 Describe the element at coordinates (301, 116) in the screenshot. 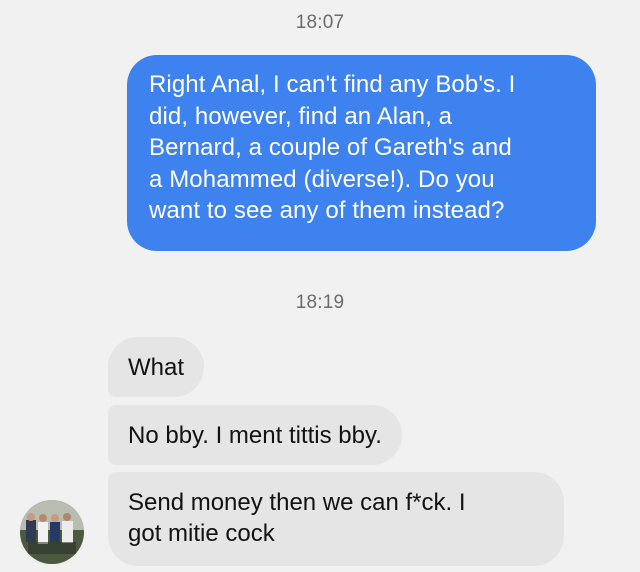

I see `message-line: did, however, find an Alan, a` at that location.